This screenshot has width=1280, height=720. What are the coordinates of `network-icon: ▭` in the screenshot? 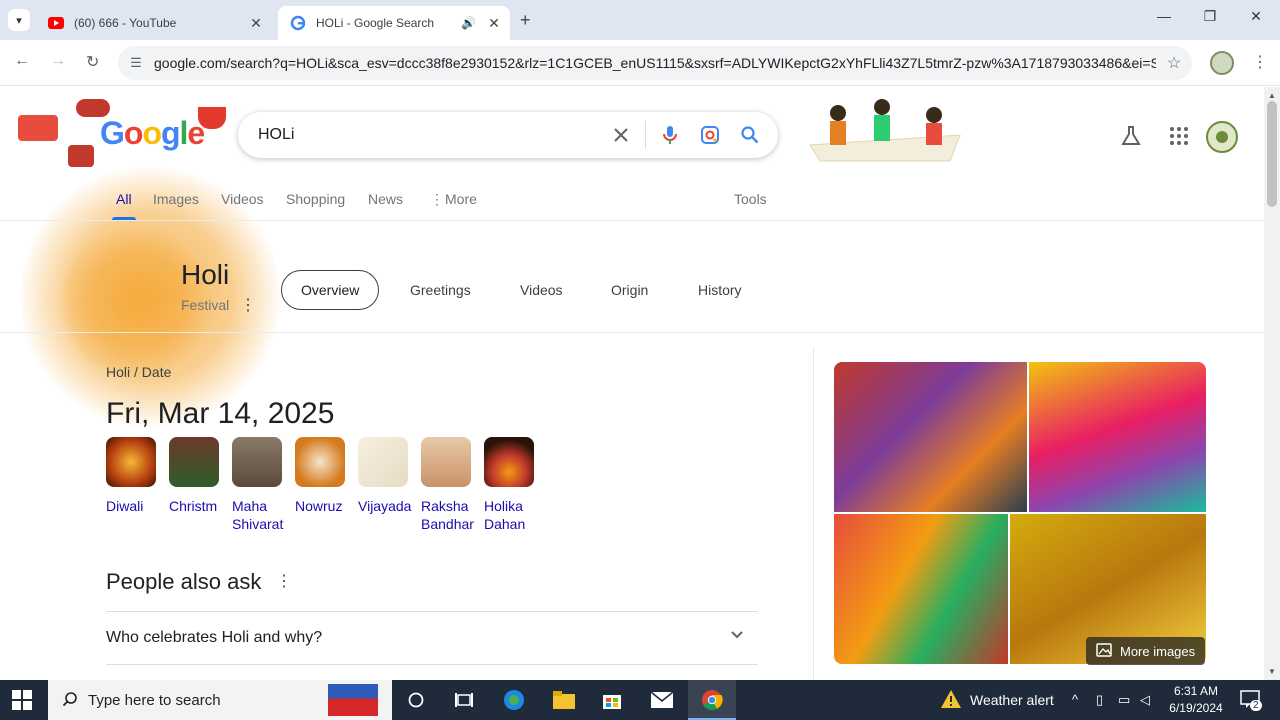 It's located at (1124, 700).